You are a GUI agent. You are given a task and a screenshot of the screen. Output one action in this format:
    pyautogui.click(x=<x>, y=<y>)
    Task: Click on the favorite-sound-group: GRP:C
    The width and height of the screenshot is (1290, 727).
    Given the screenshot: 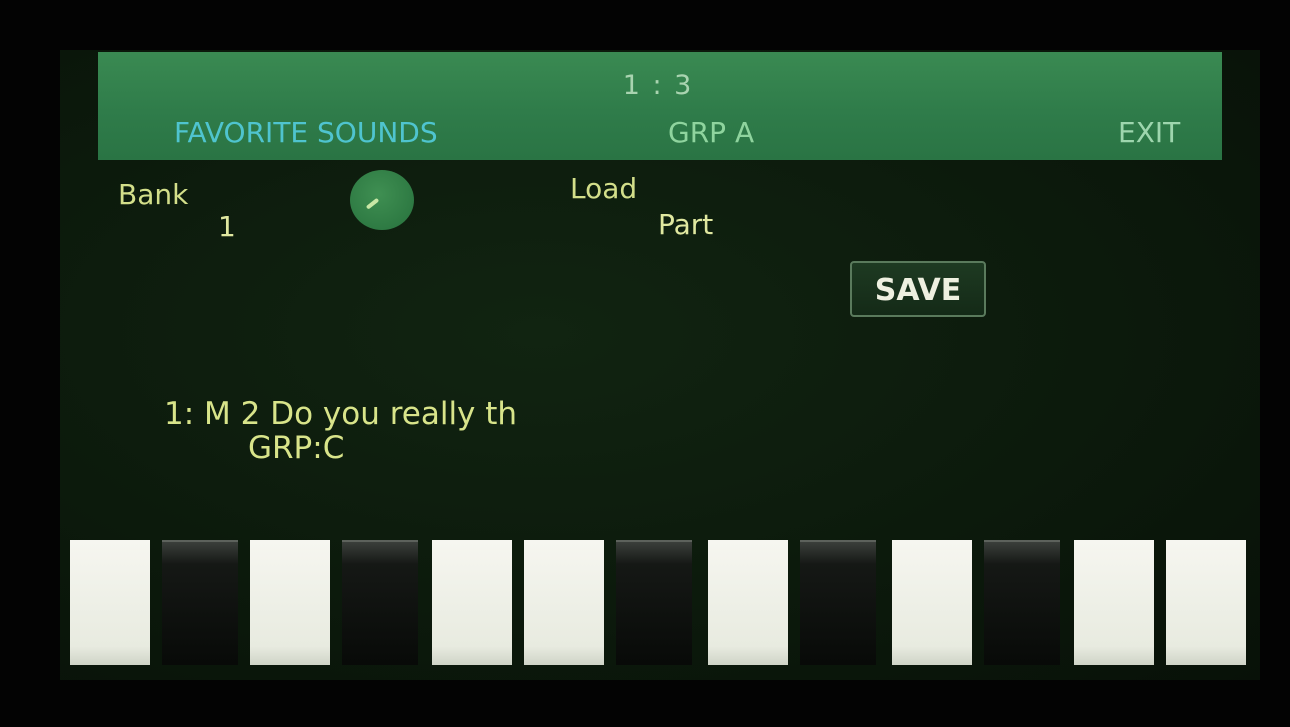 What is the action you would take?
    pyautogui.click(x=296, y=448)
    